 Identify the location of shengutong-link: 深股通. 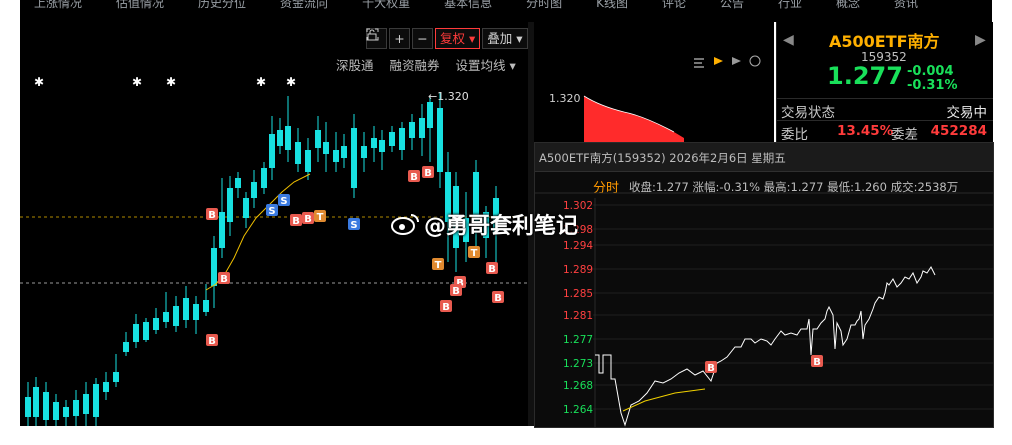
(355, 64).